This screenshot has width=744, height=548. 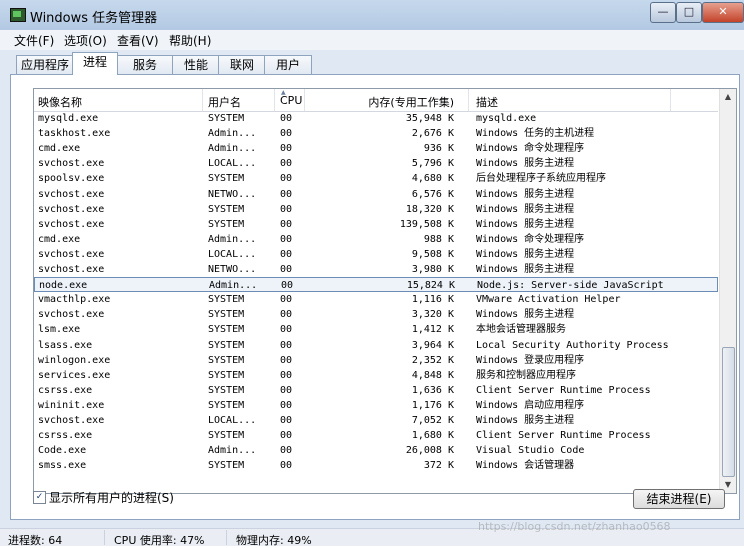 What do you see at coordinates (376, 314) in the screenshot?
I see `table-row: svchost.exe SYSTEM 00 3,320 K Windows 服务主进程` at bounding box center [376, 314].